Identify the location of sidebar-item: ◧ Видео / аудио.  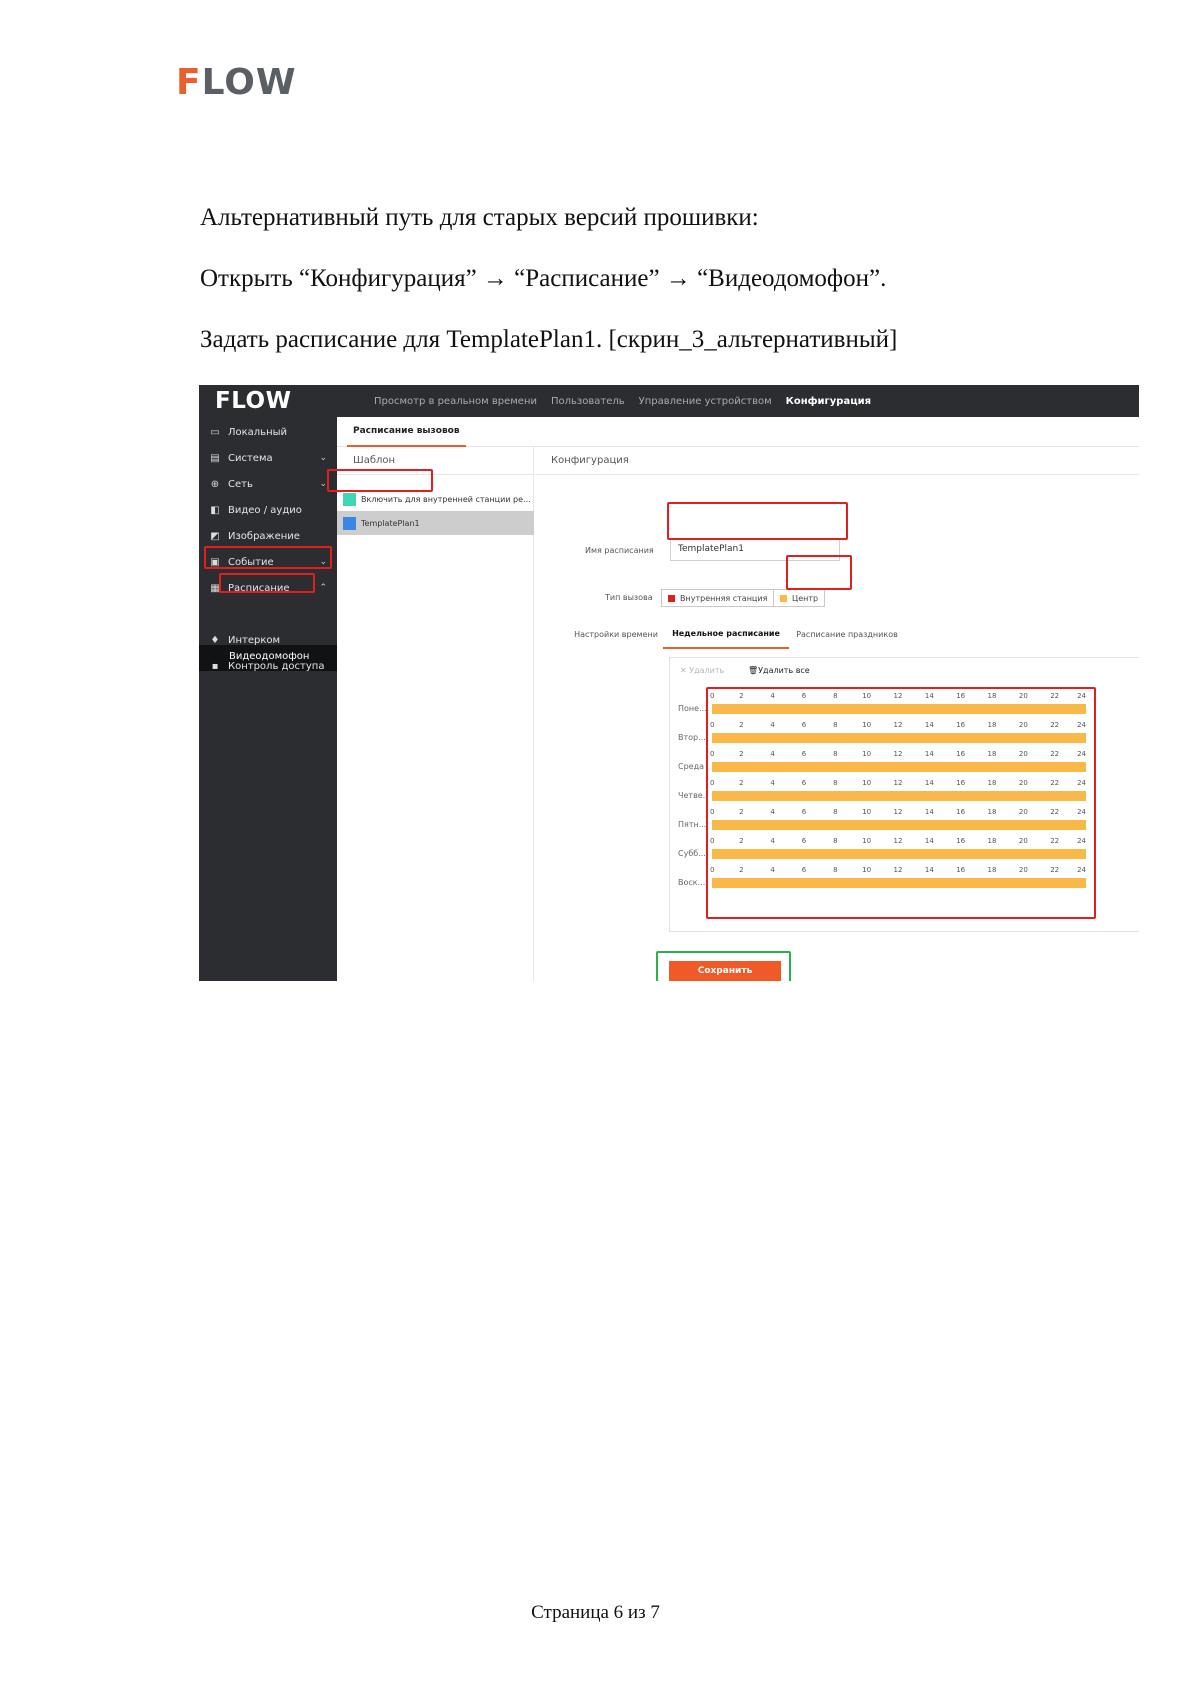
(268, 510).